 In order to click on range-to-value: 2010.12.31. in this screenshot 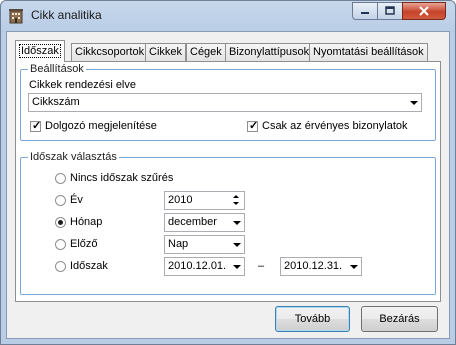, I will do `click(313, 266)`.